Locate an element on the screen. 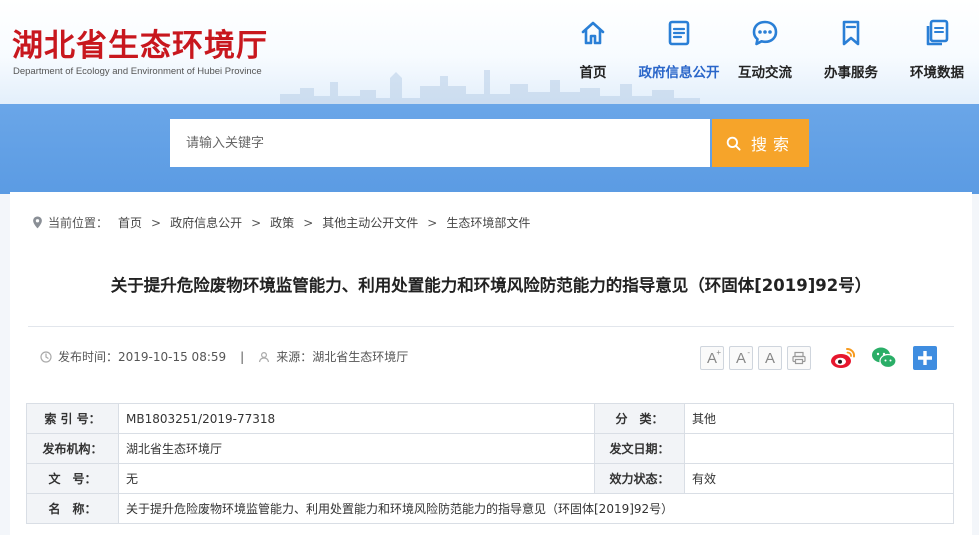 The image size is (979, 535). nav-interaction: 互动交流 is located at coordinates (765, 49).